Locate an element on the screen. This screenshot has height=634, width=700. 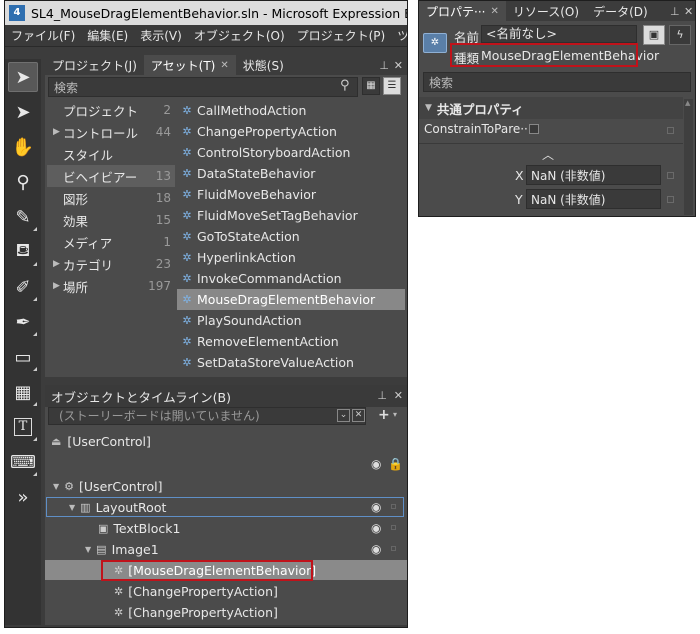
behavior-item: ✲ DataStateBehavior is located at coordinates (291, 173).